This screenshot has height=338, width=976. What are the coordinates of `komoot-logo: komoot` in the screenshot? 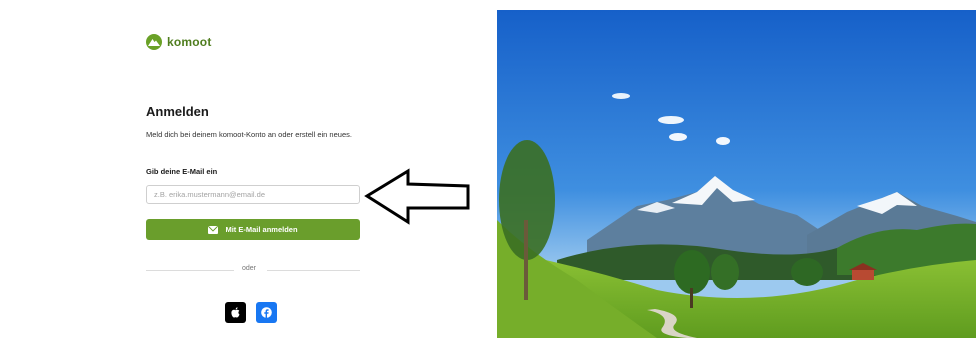 It's located at (179, 42).